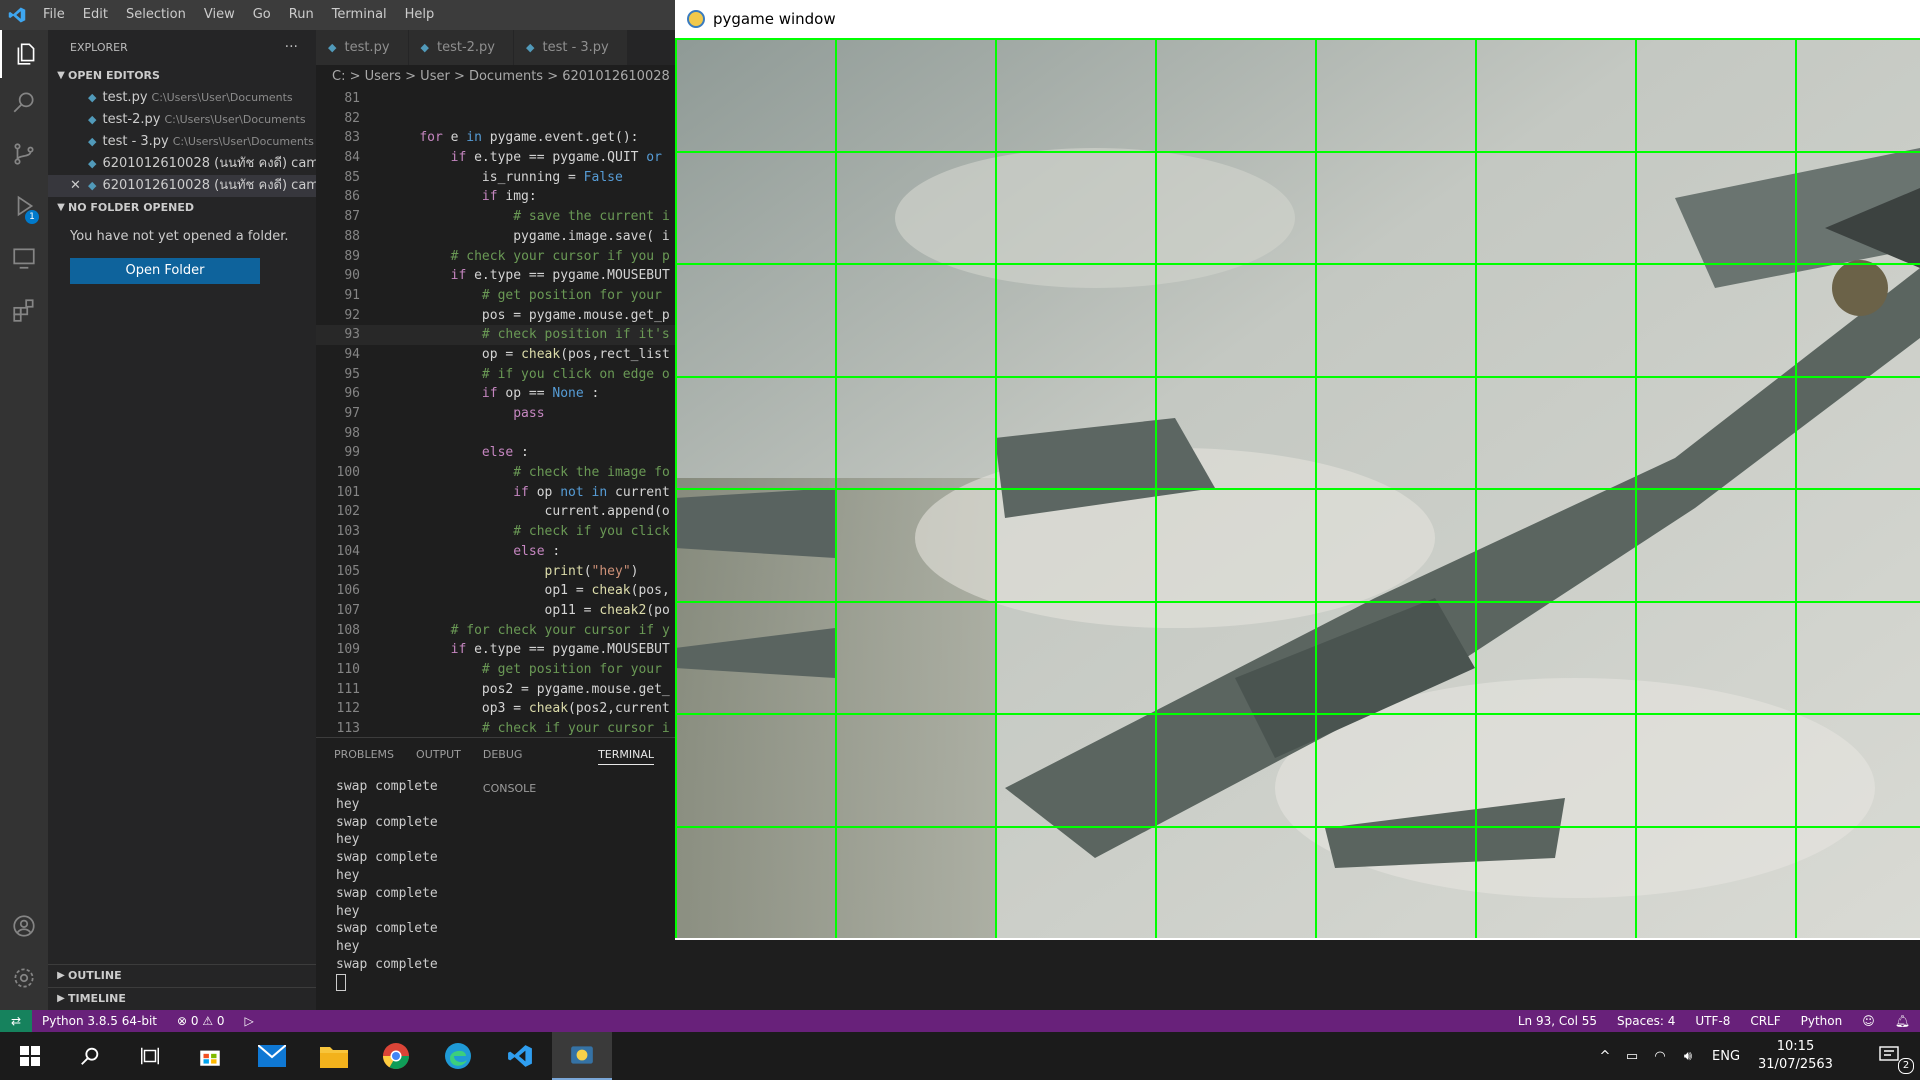 The image size is (1920, 1080). Describe the element at coordinates (182, 208) in the screenshot. I see `no-folder-section: ▼ NO FOLDER OPENED` at that location.